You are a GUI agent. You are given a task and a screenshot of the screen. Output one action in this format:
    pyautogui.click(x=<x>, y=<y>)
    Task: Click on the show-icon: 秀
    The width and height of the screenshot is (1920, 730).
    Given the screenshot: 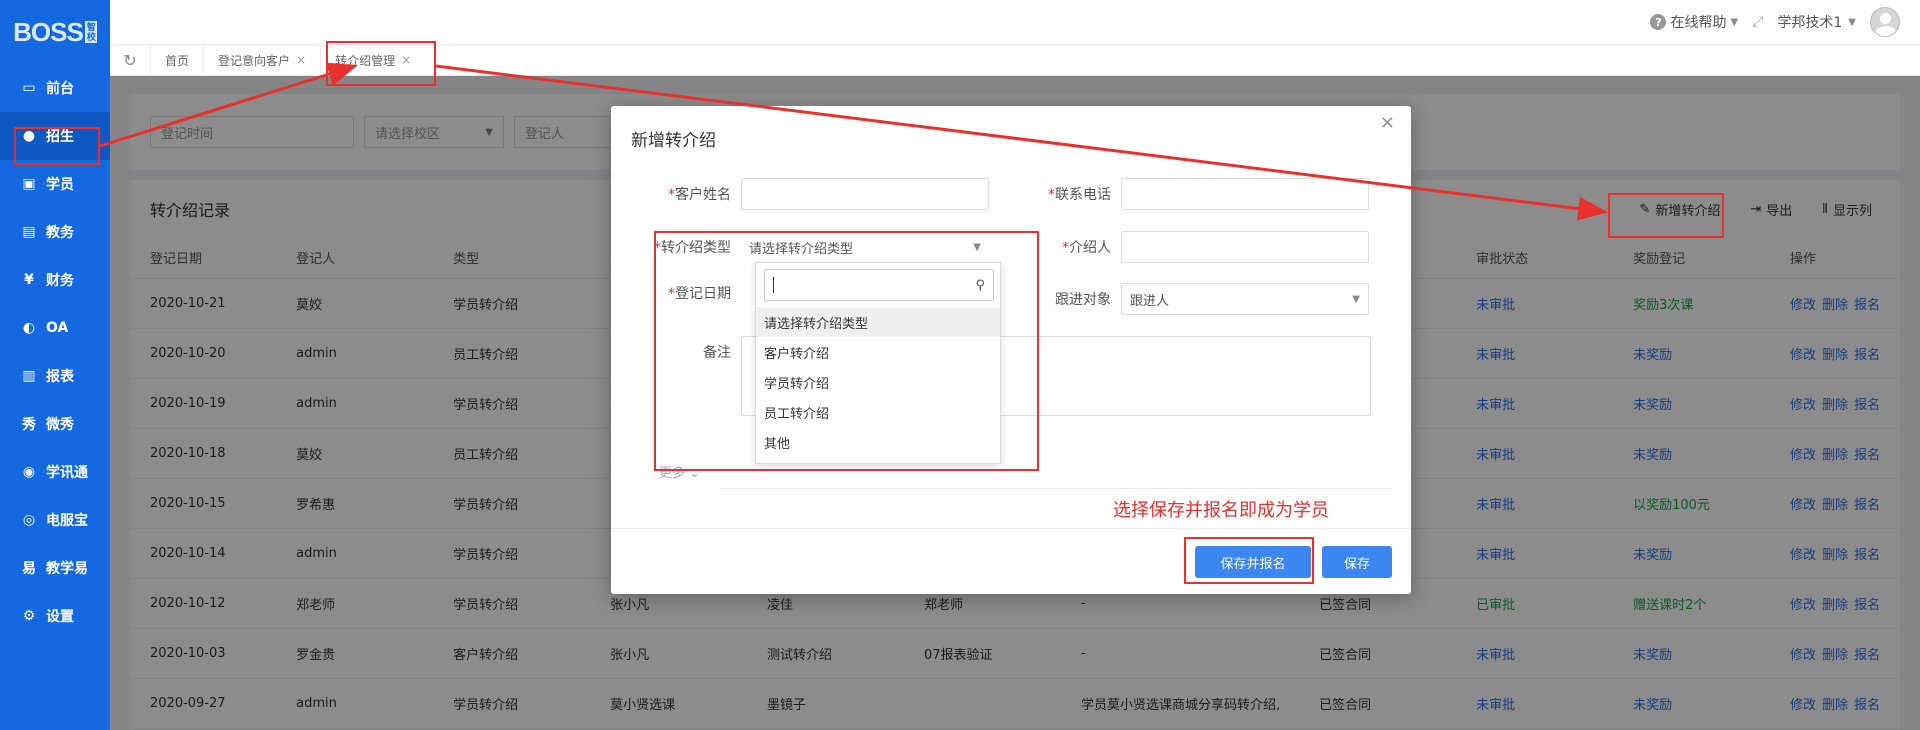 What is the action you would take?
    pyautogui.click(x=29, y=425)
    